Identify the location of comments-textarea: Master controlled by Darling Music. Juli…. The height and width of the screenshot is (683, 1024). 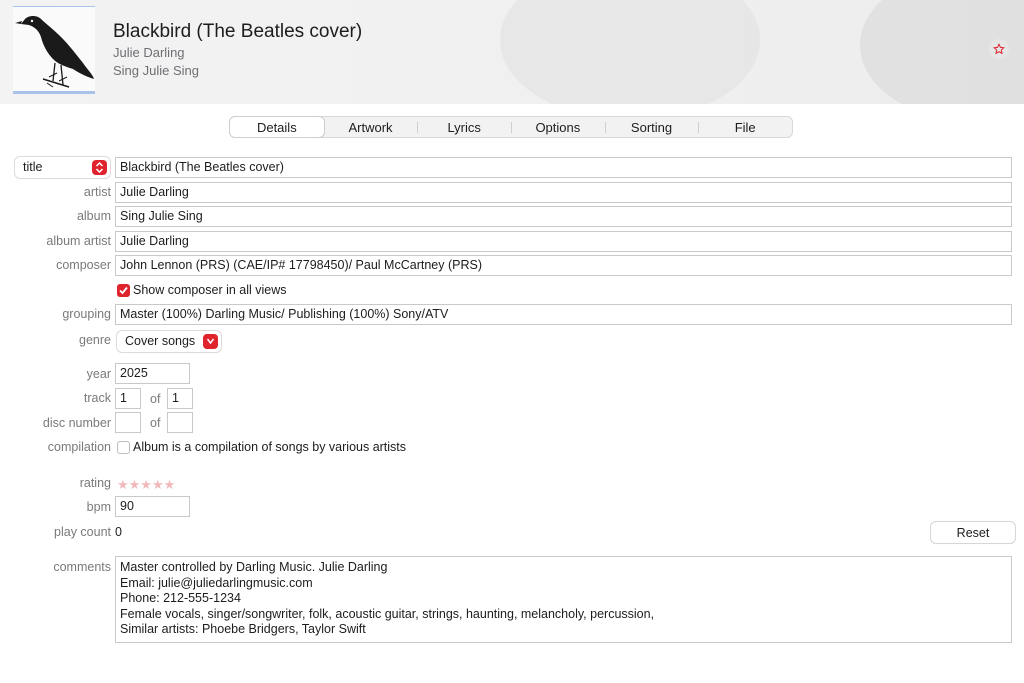
(563, 599).